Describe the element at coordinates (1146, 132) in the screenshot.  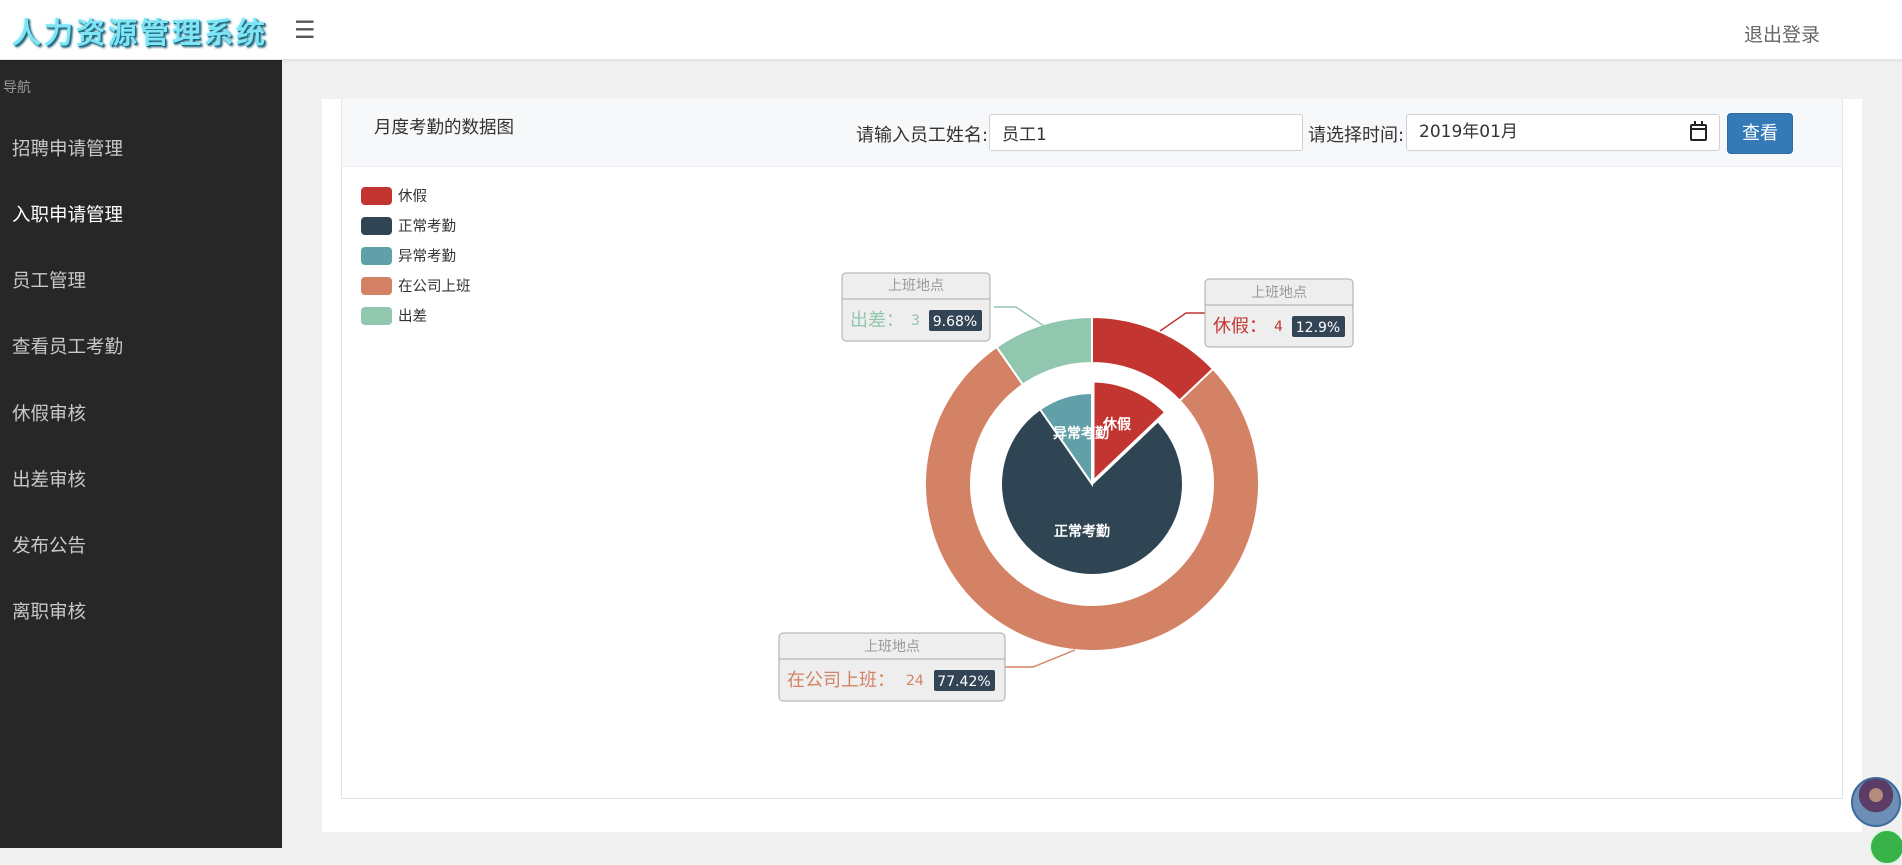
I see `employee-name-input` at that location.